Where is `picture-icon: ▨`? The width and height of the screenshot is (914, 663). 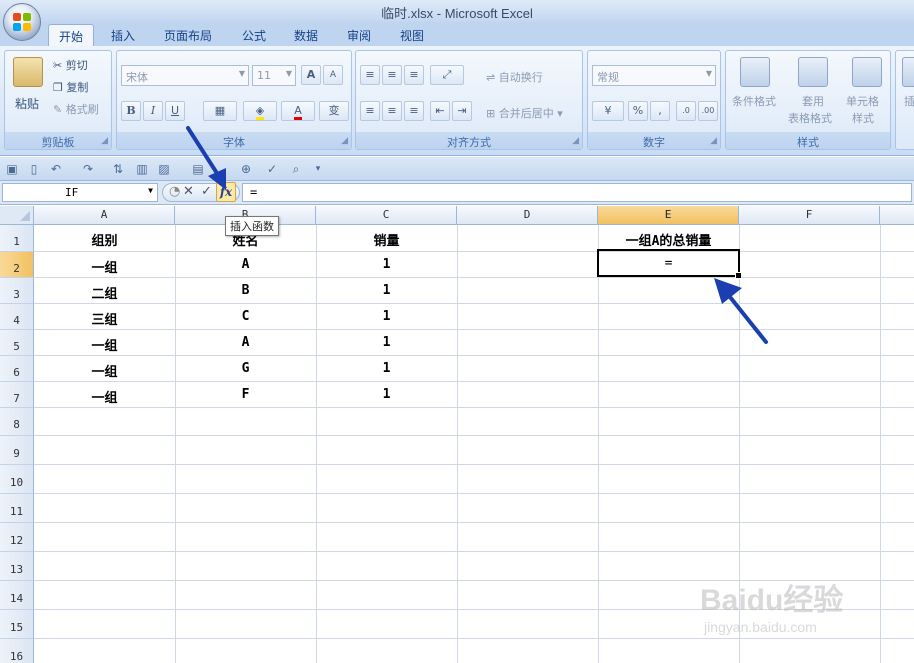
picture-icon: ▨ is located at coordinates (164, 169).